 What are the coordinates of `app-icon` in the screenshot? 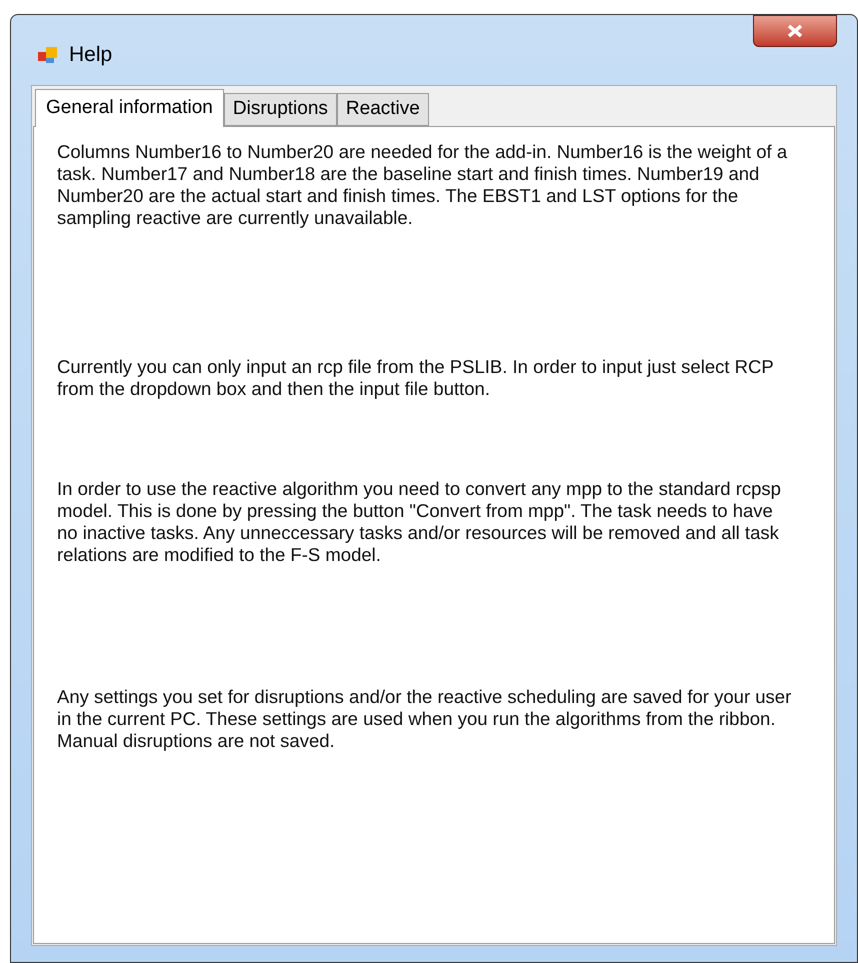 It's located at (48, 55).